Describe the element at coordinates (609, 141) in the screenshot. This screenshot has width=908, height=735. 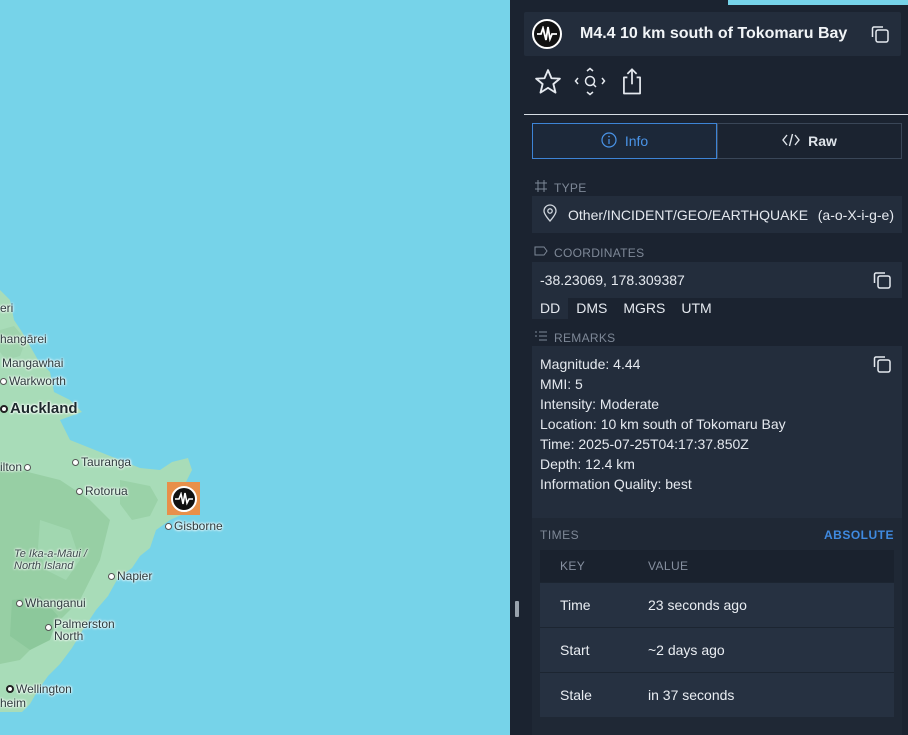
I see `info-icon` at that location.